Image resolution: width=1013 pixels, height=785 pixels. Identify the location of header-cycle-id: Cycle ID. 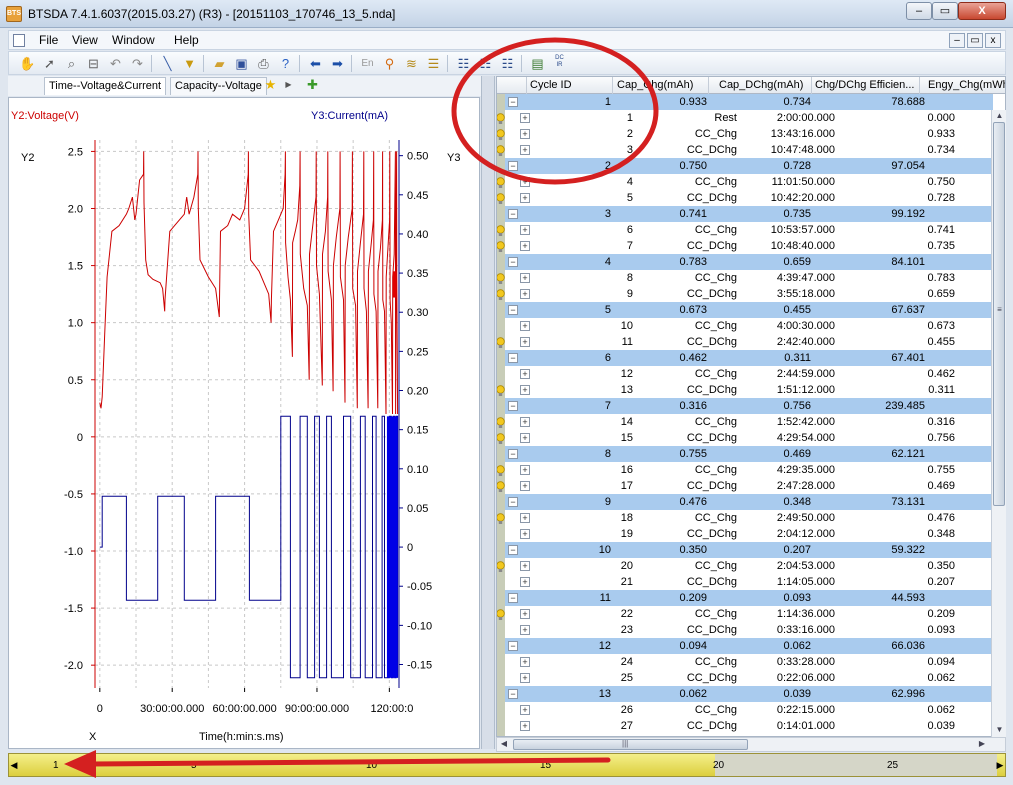
(570, 85).